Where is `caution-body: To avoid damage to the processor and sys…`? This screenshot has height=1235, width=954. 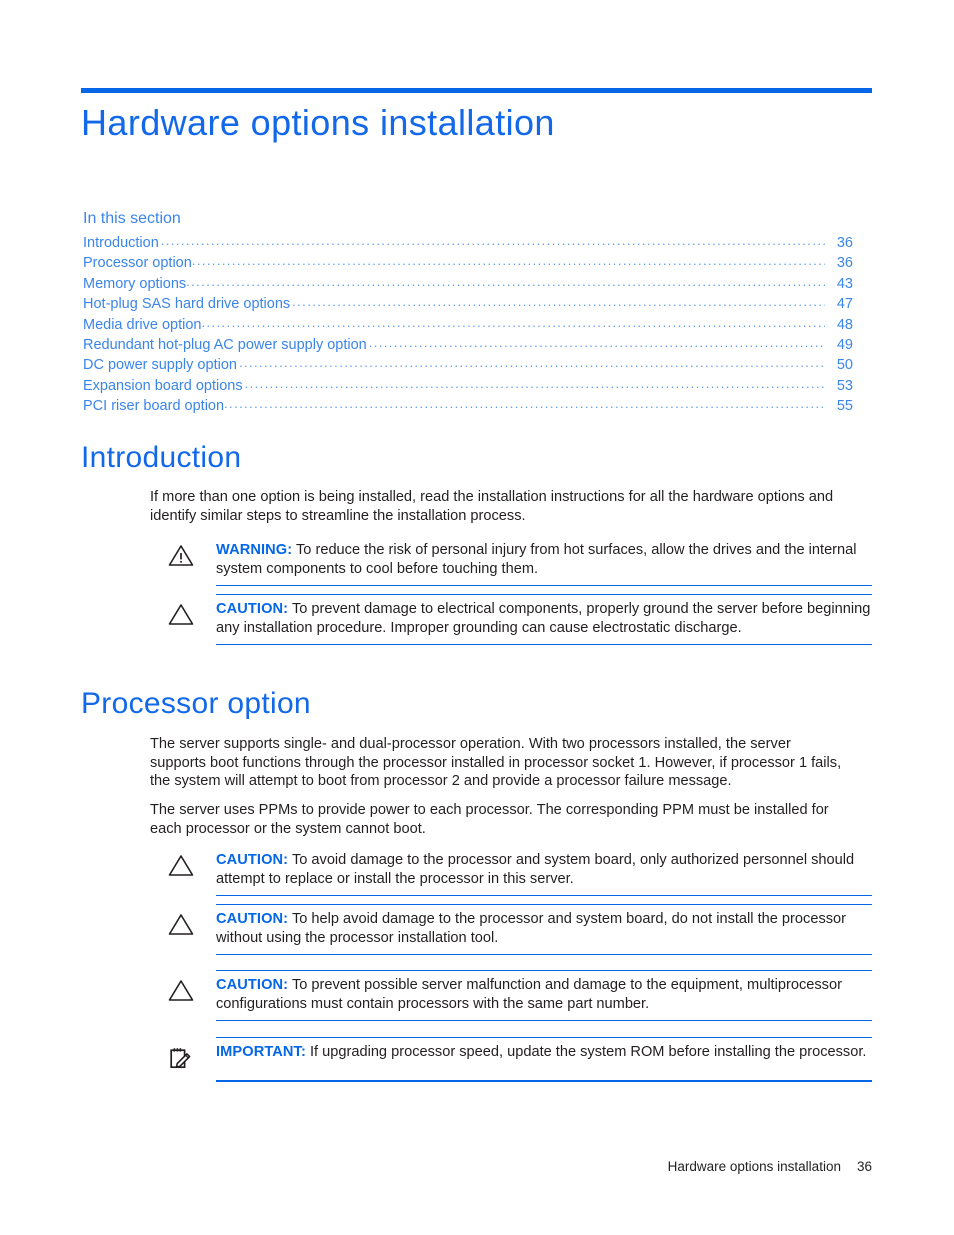
caution-body: To avoid damage to the processor and sys… is located at coordinates (535, 869).